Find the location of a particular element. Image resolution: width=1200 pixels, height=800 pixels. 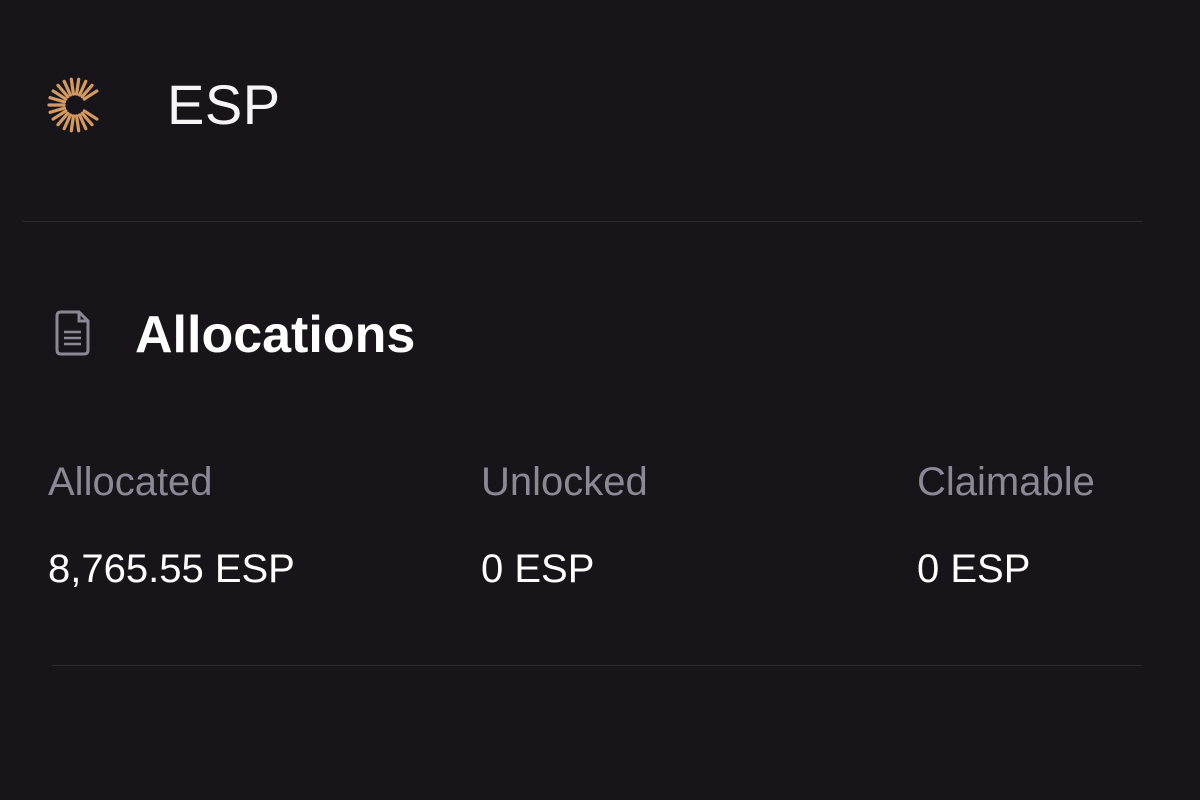

sunburst-logo-icon is located at coordinates (73, 105).